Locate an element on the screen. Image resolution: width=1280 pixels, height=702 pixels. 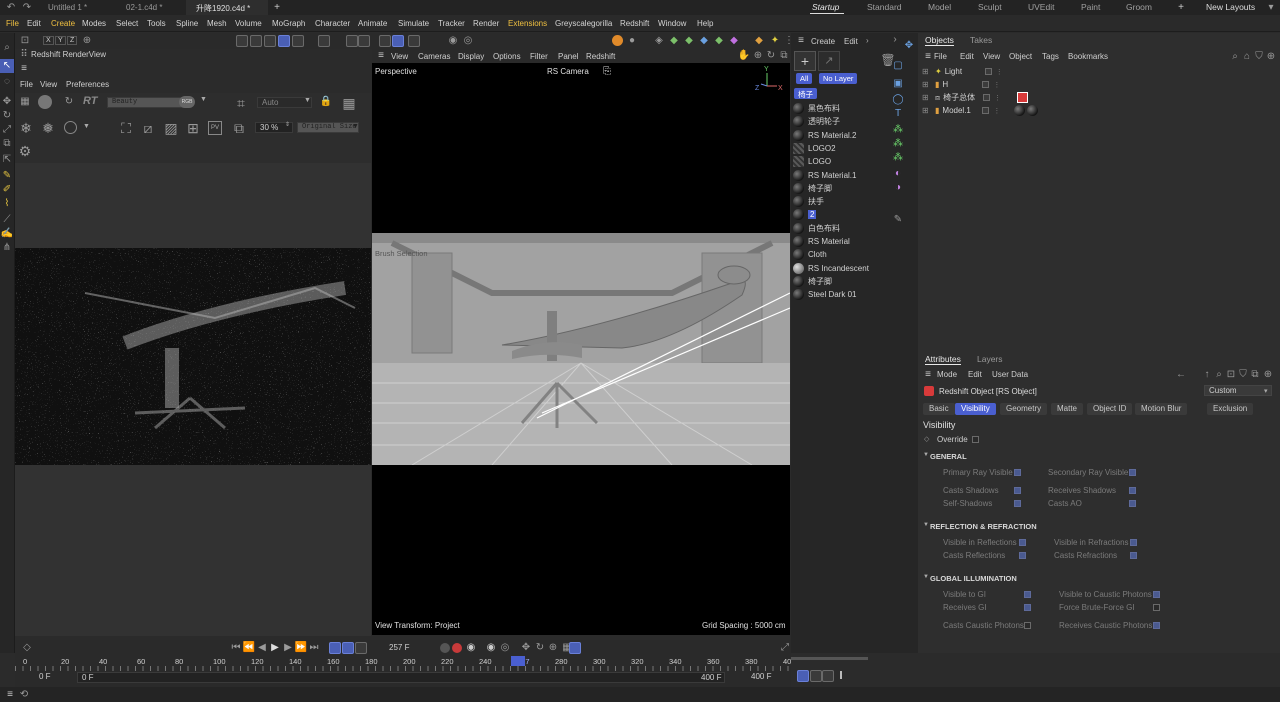
object-enable-check is located at coordinates (987, 97).